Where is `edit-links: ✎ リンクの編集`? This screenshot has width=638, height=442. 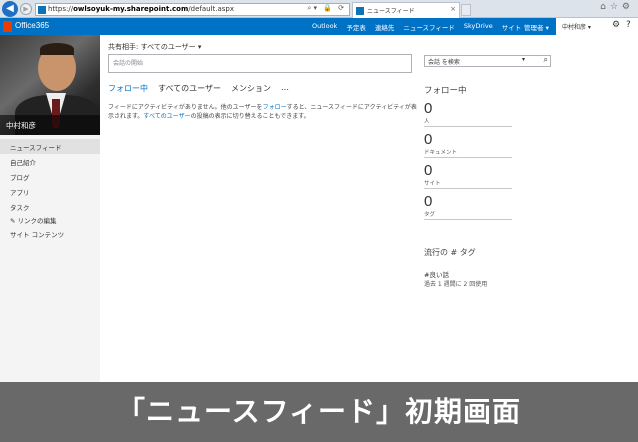 edit-links: ✎ リンクの編集 is located at coordinates (37, 220).